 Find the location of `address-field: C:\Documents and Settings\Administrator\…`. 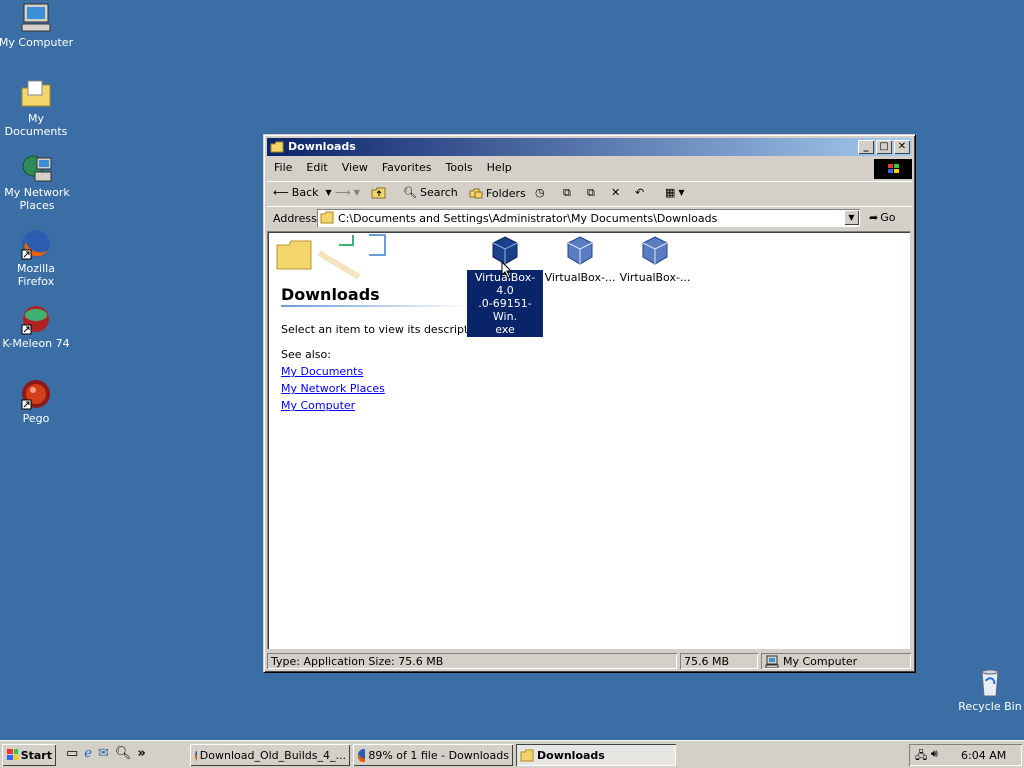

address-field: C:\Documents and Settings\Administrator\… is located at coordinates (588, 218).